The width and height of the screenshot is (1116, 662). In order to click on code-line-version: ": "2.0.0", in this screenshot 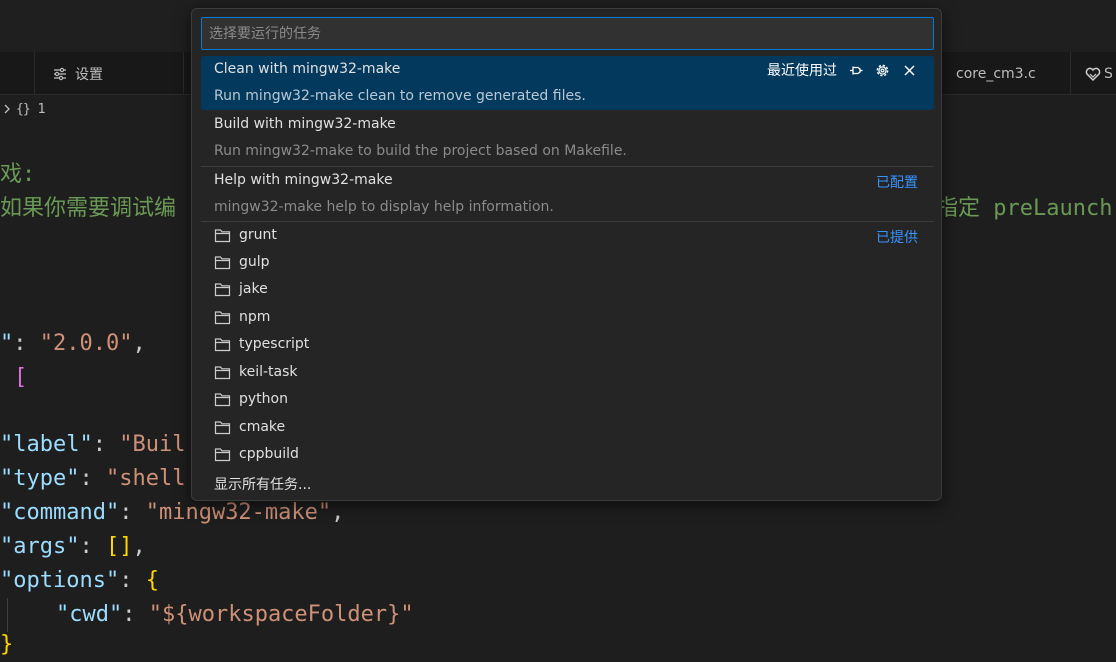, I will do `click(73, 343)`.